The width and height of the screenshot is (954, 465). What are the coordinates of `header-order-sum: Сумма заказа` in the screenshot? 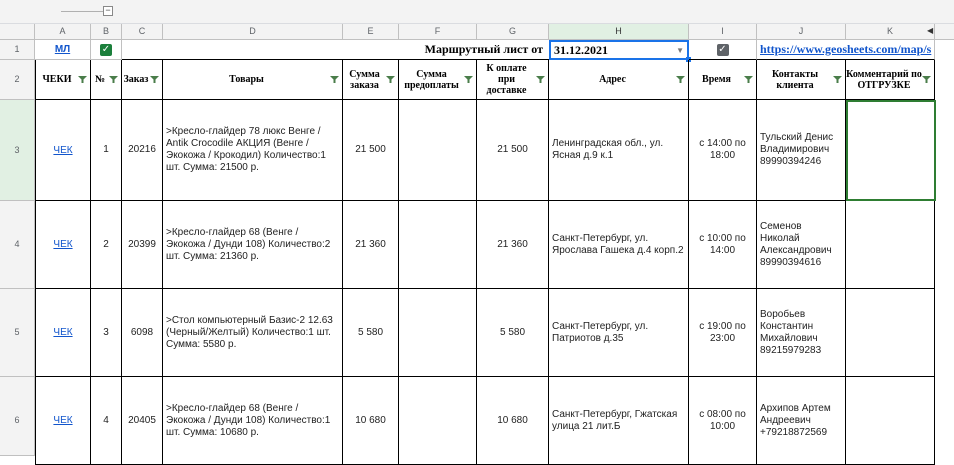 It's located at (371, 80).